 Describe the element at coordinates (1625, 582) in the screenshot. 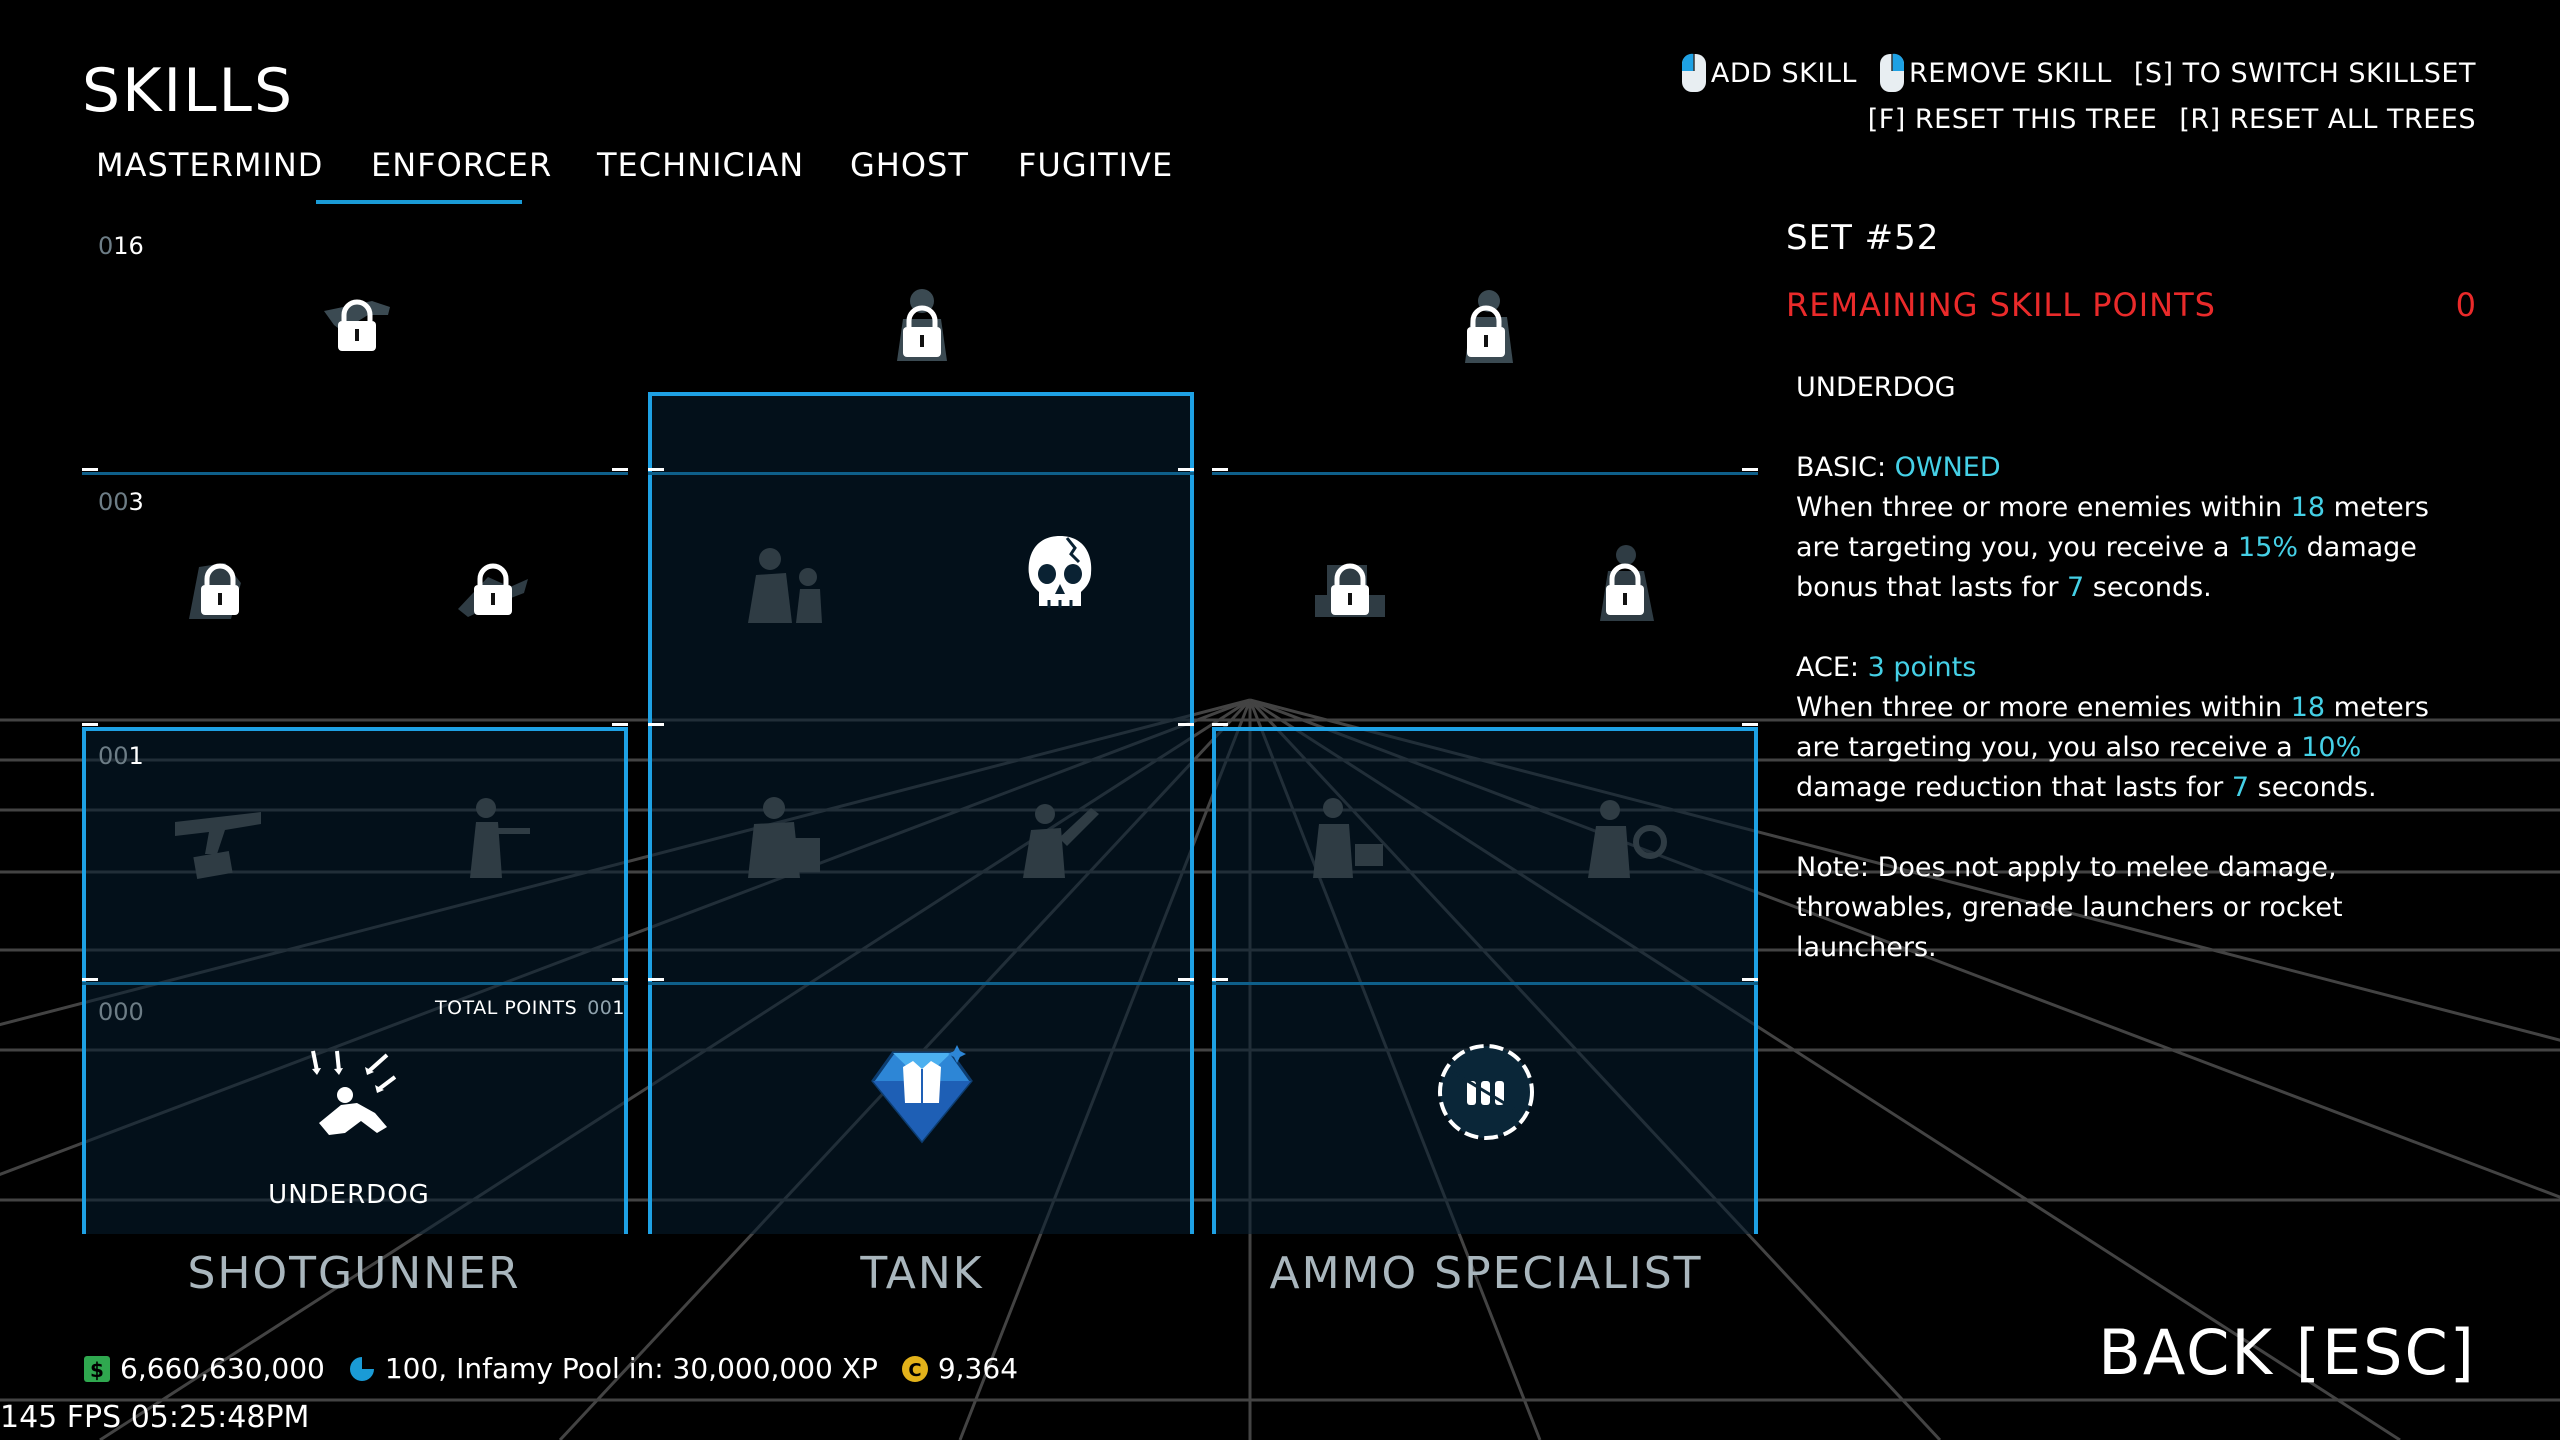

I see `skill-ammo-specialist-tier3-b-locked` at that location.